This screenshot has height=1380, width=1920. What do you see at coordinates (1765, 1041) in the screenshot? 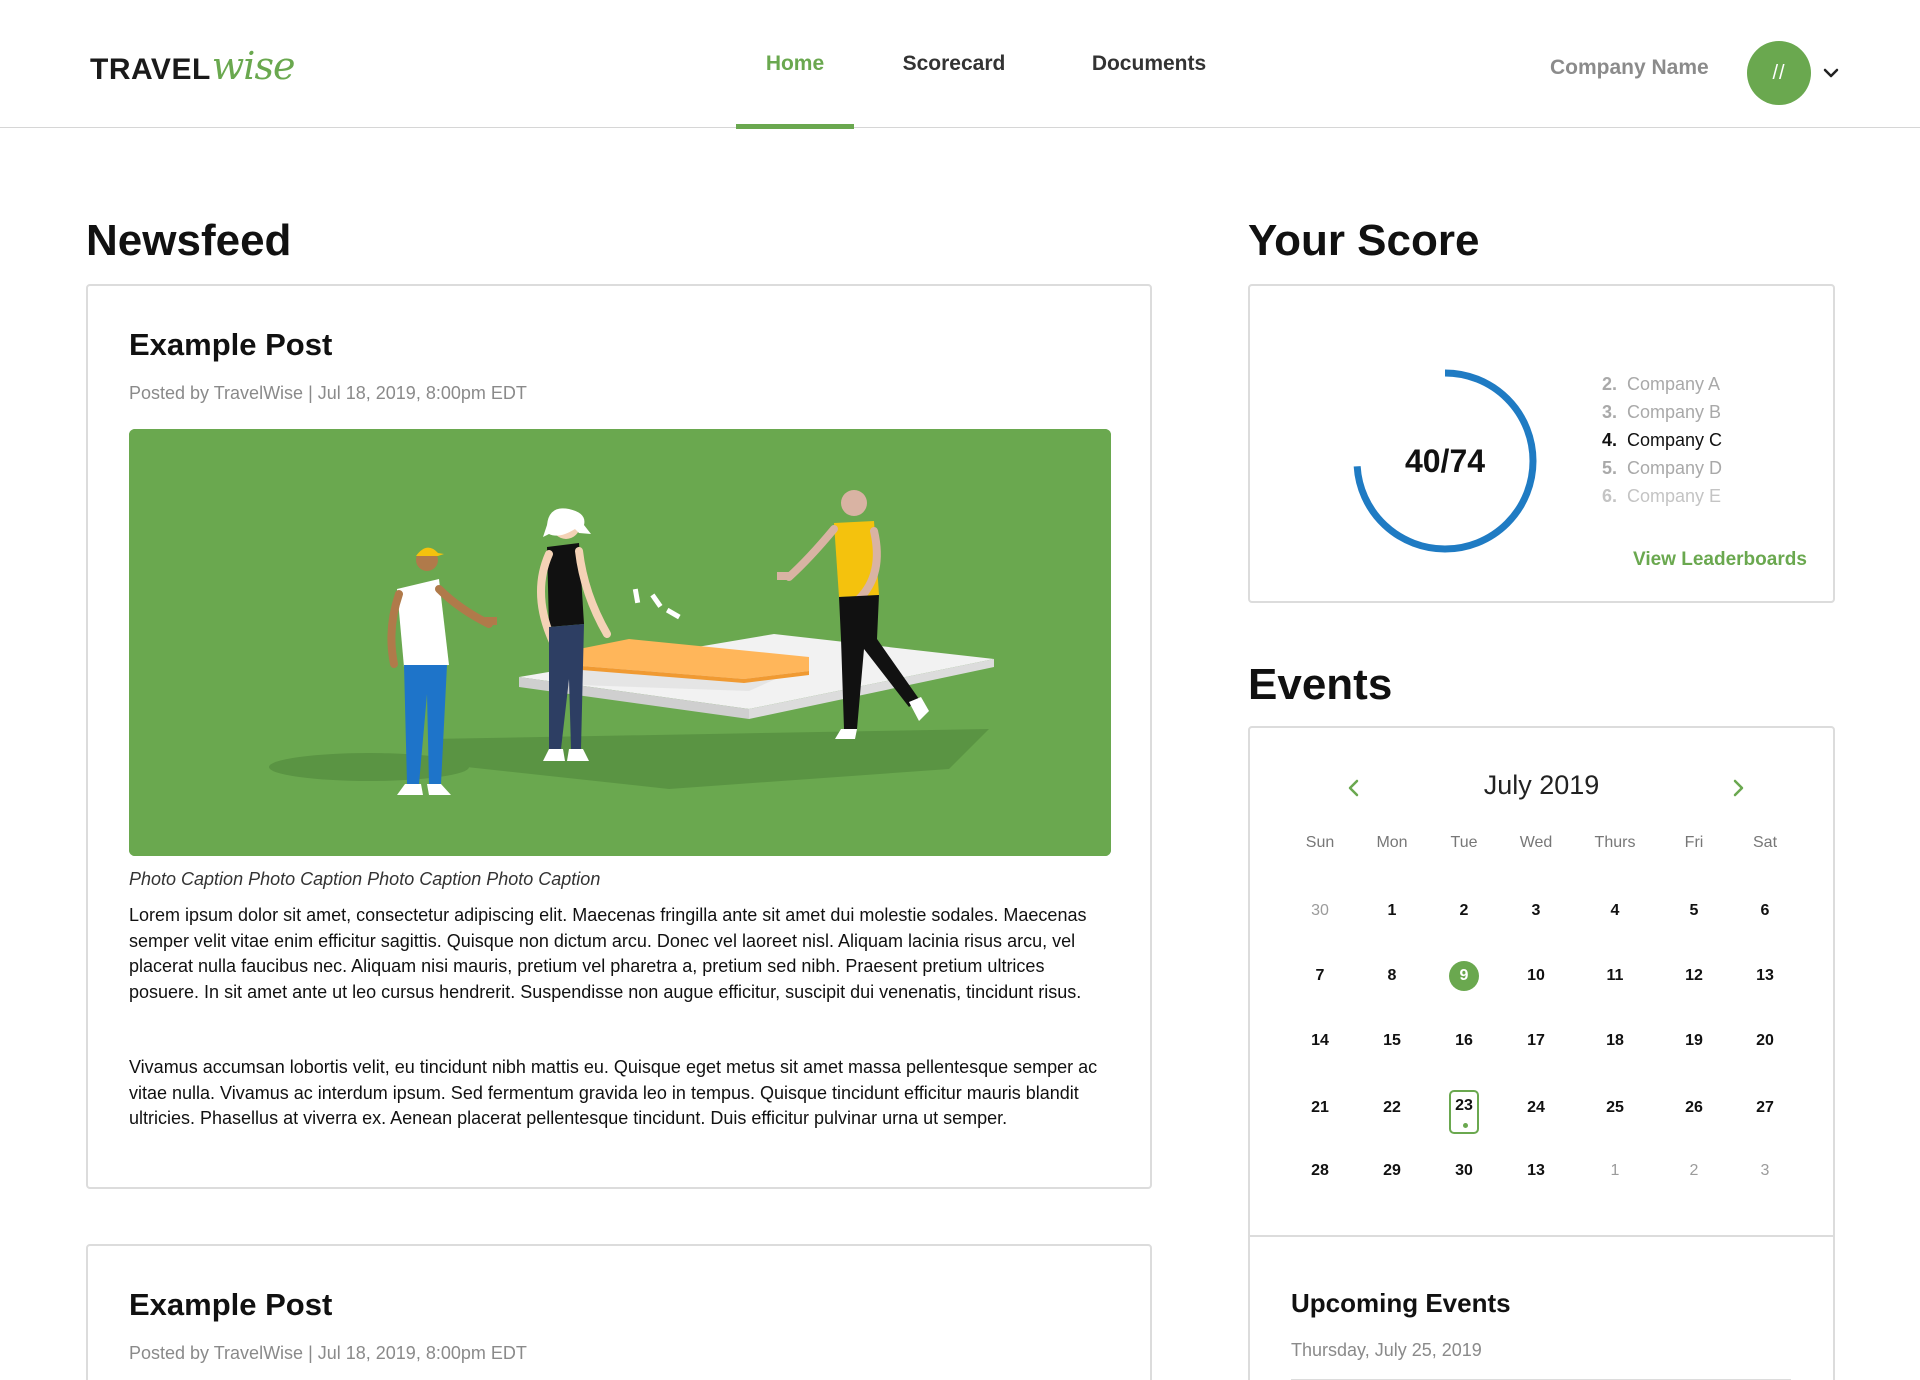
I see `calendar-day: 20` at bounding box center [1765, 1041].